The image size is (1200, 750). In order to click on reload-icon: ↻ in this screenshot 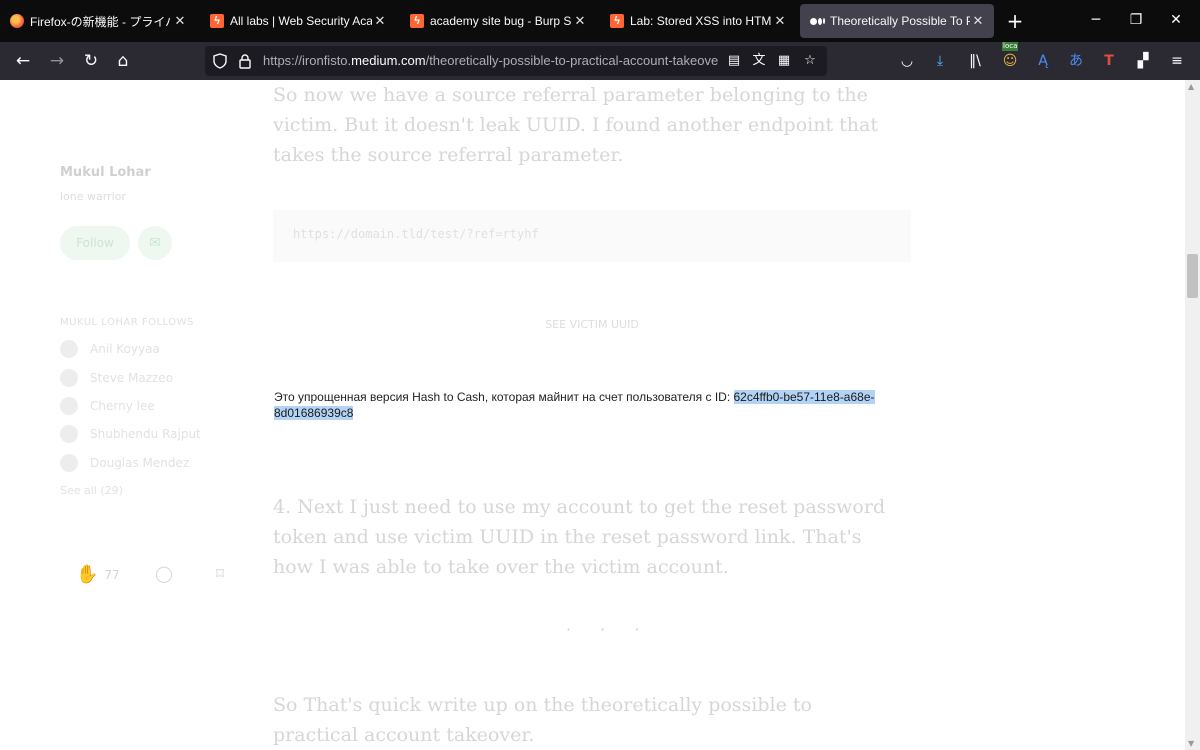, I will do `click(91, 61)`.